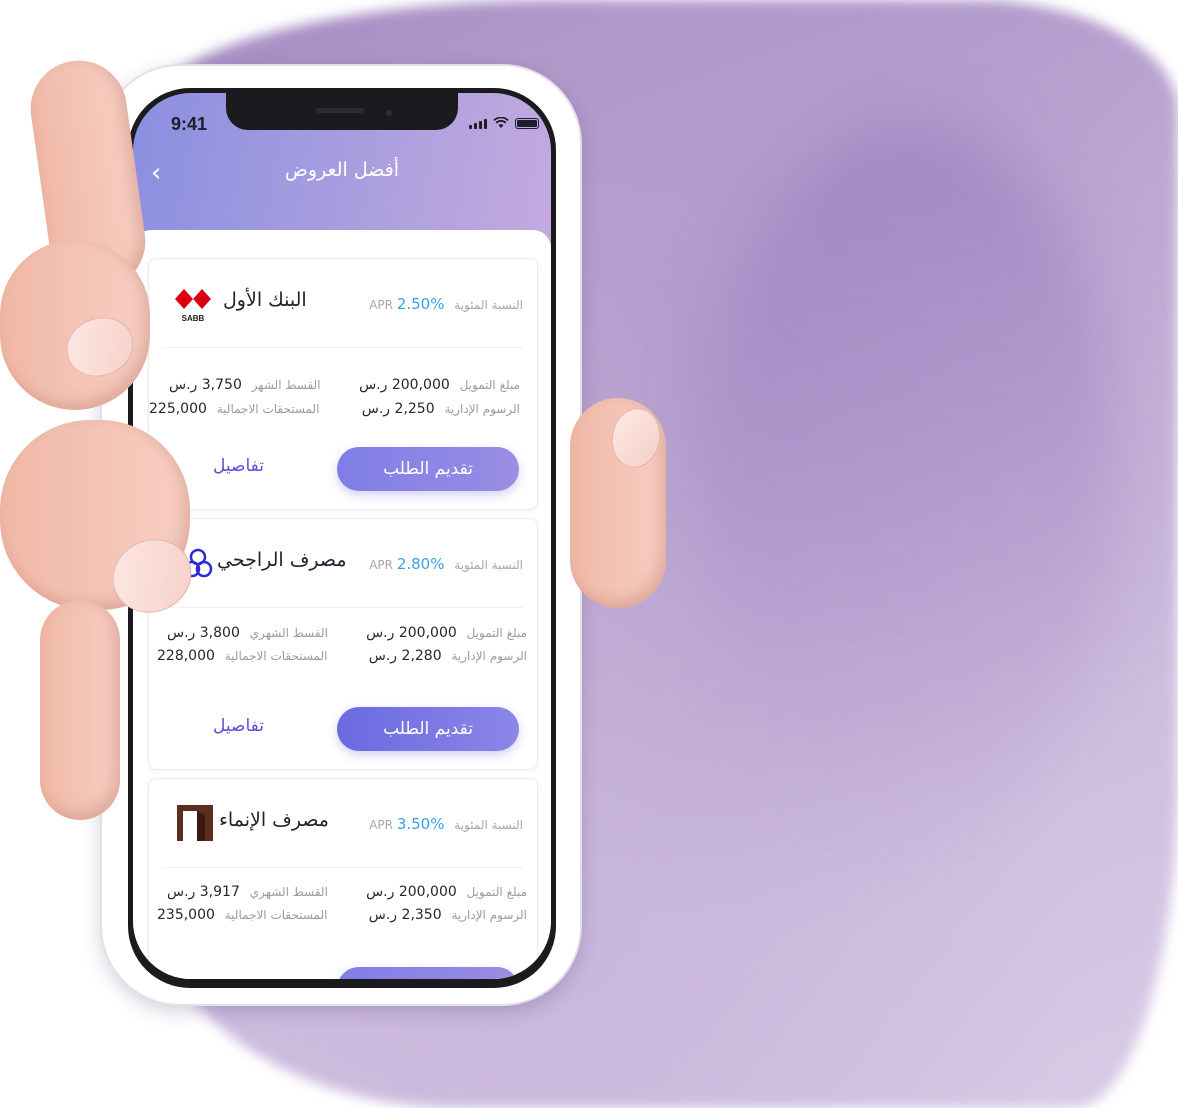 The image size is (1178, 1108). Describe the element at coordinates (448, 915) in the screenshot. I see `admin-fee: الرسوم الإدارية 2,350 ر.س` at that location.